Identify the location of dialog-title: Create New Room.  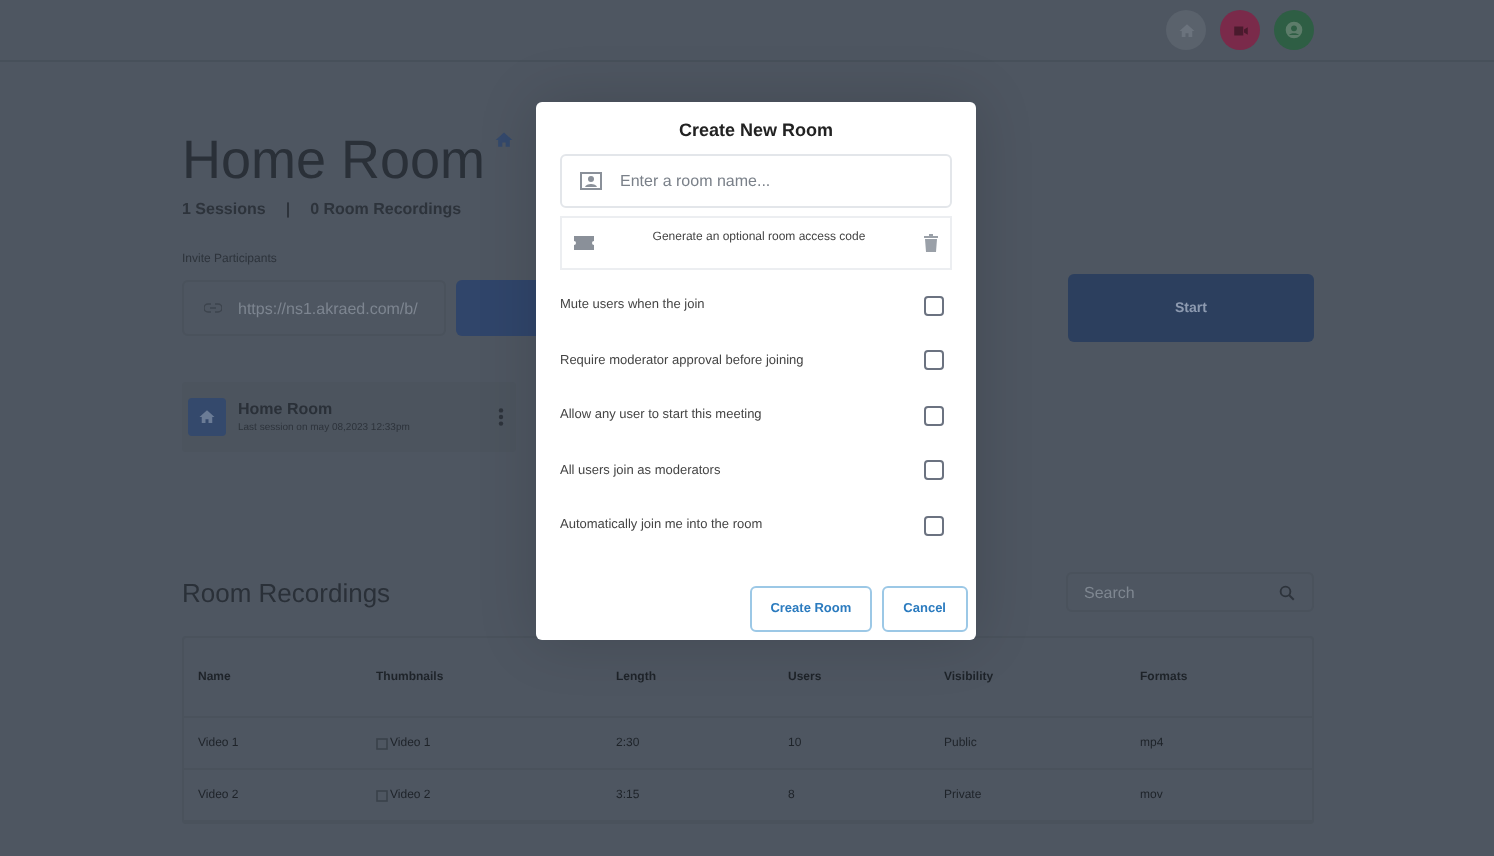
(756, 130).